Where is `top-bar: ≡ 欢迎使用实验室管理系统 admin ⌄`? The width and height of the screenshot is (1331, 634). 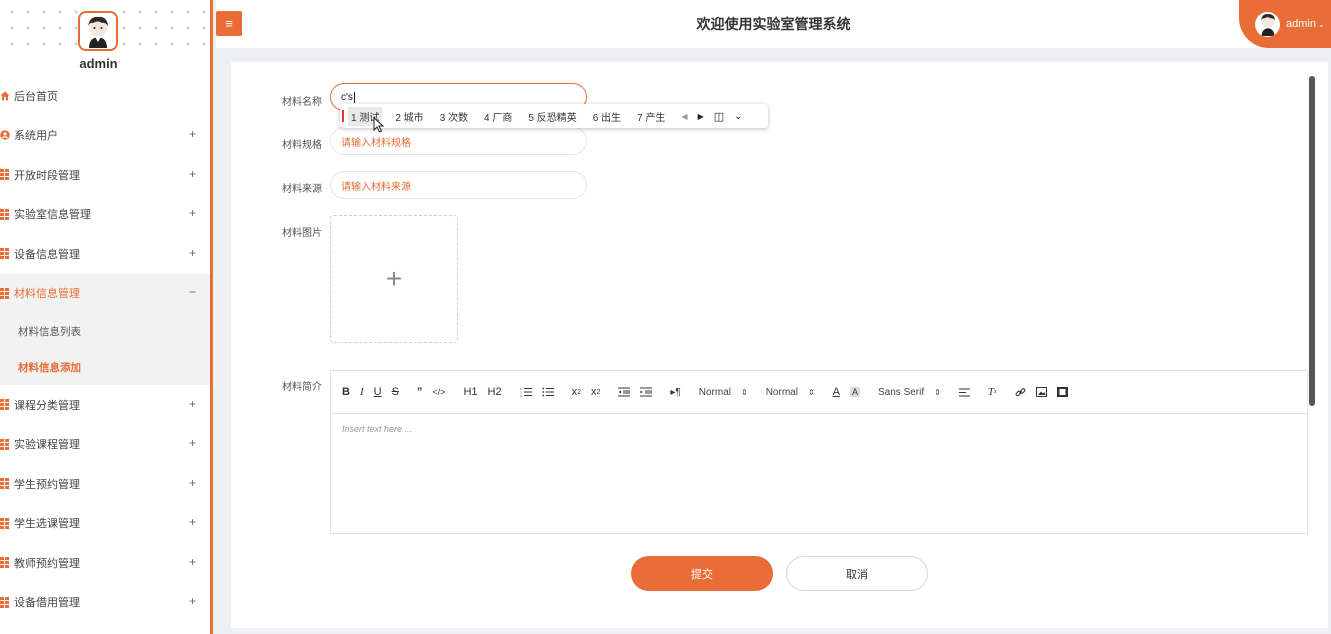 top-bar: ≡ 欢迎使用实验室管理系统 admin ⌄ is located at coordinates (773, 24).